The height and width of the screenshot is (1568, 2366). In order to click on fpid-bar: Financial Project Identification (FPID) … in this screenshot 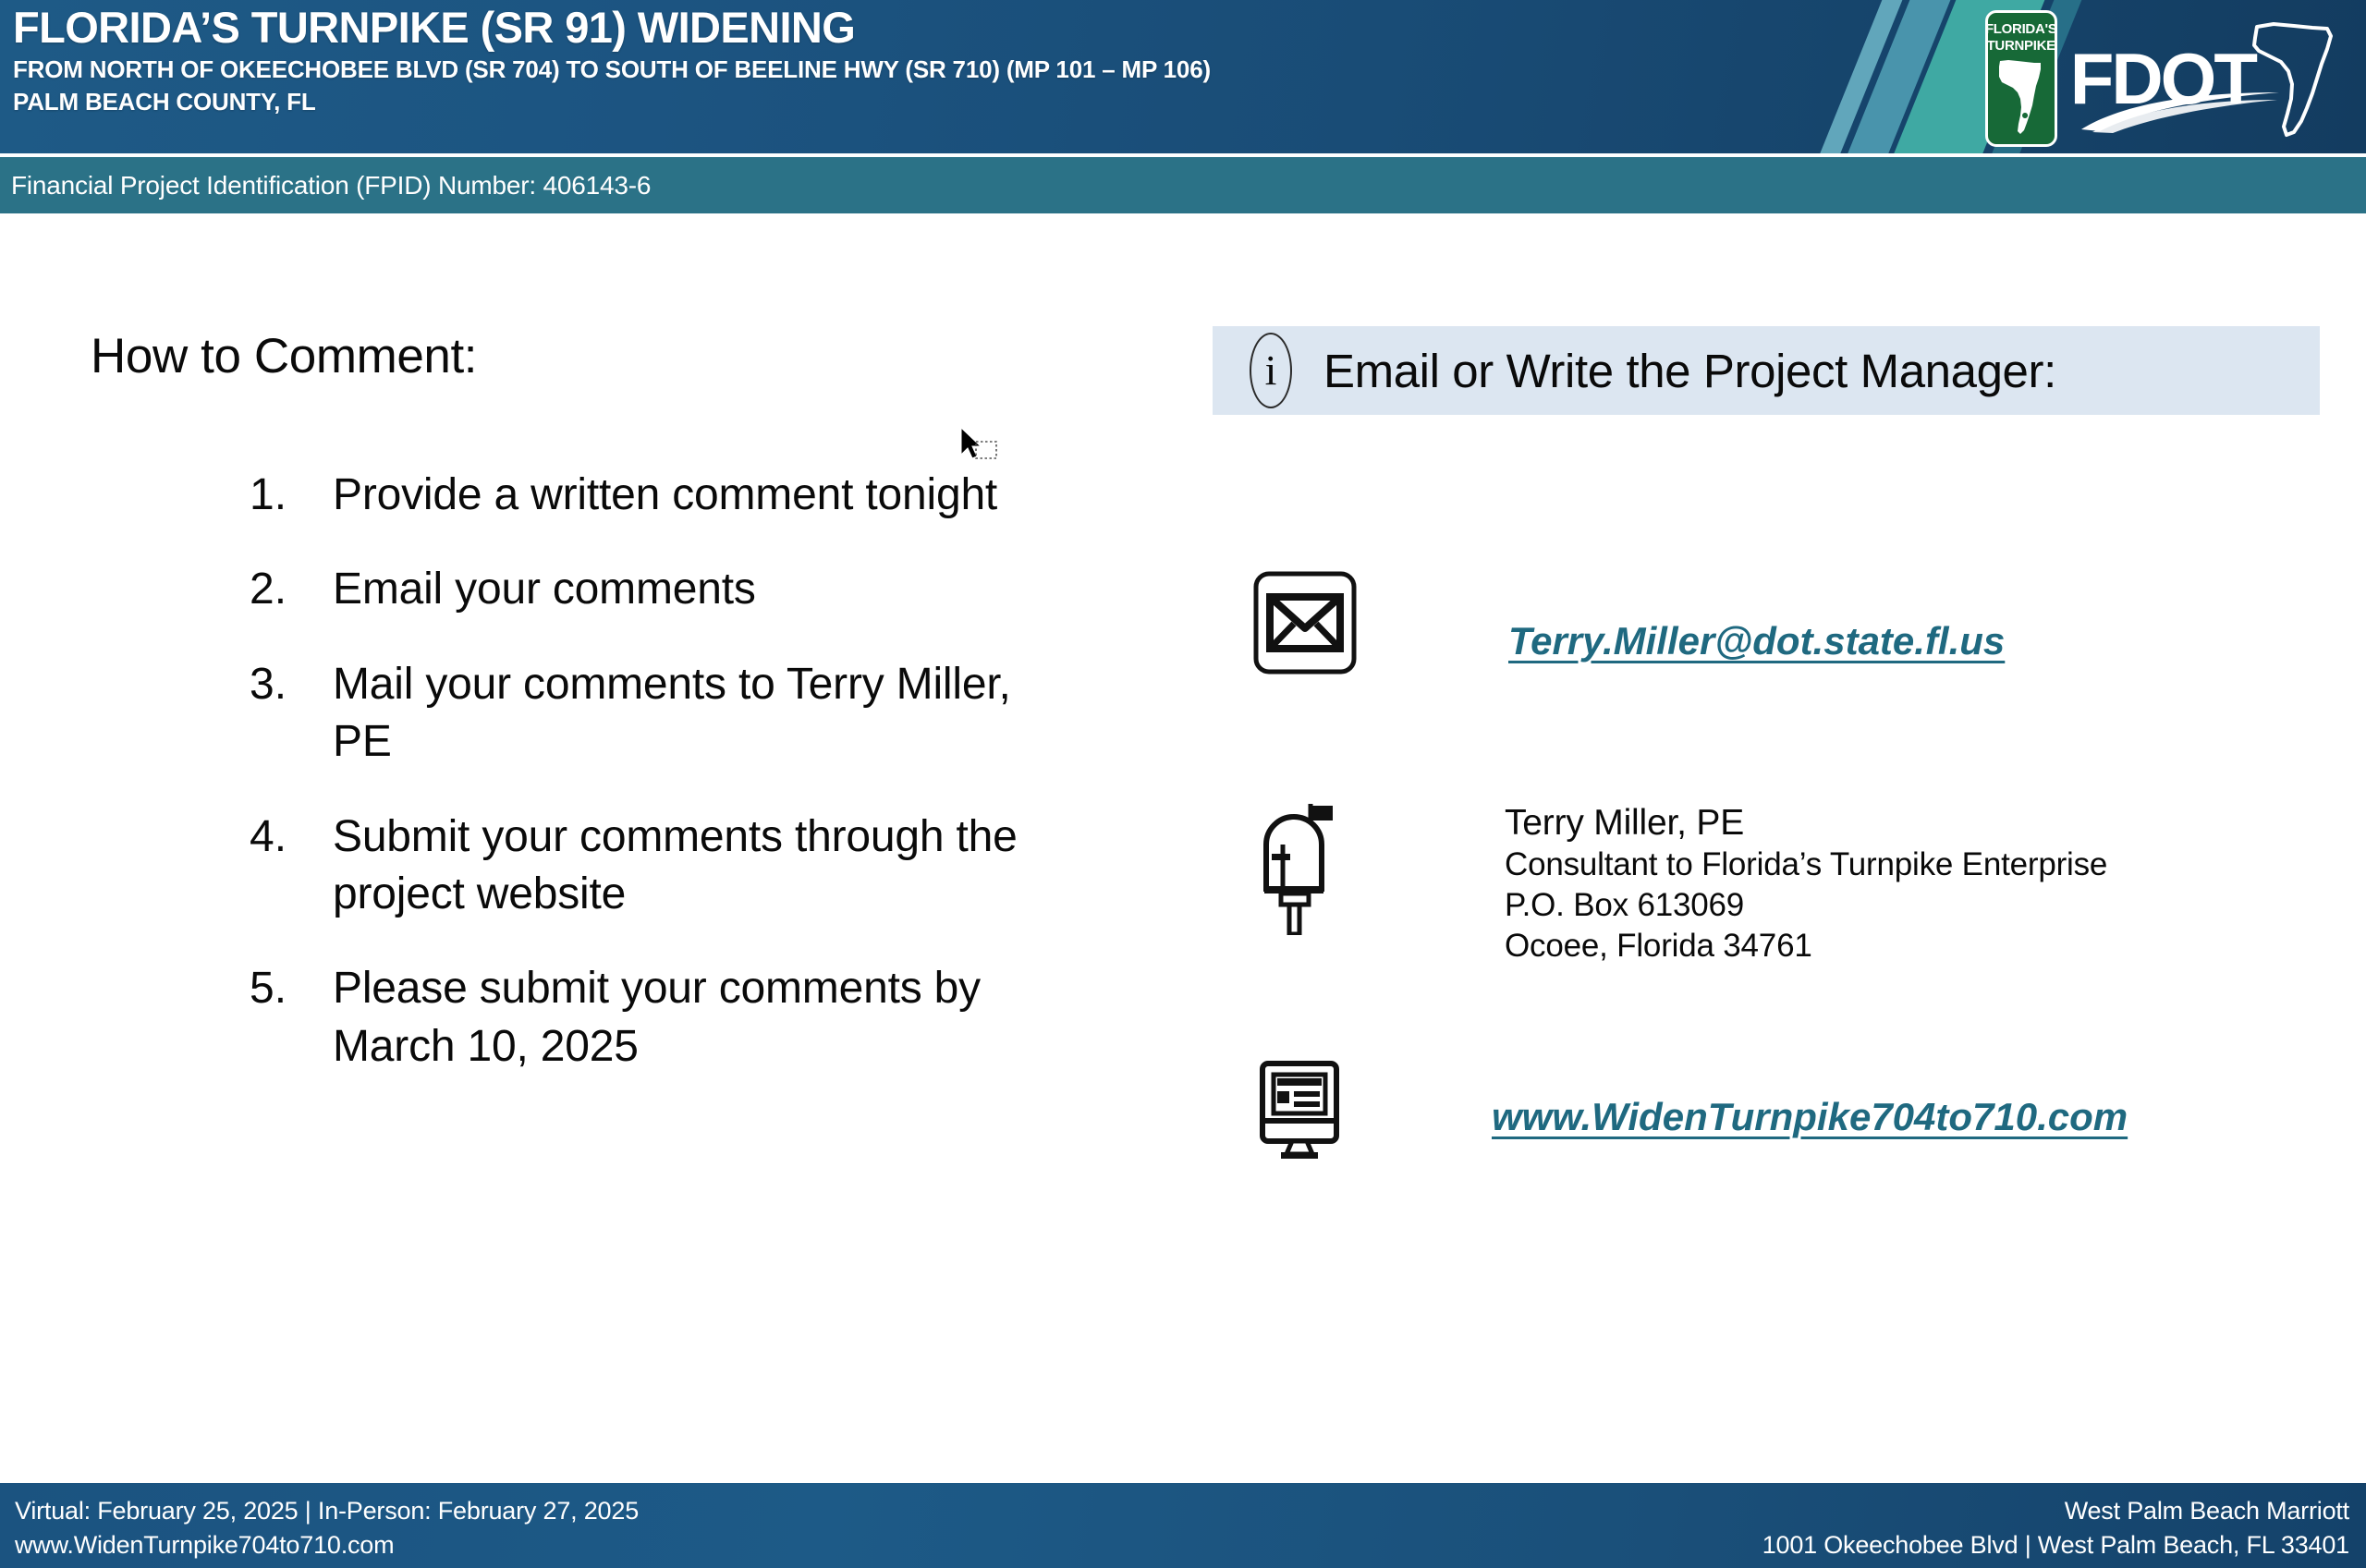, I will do `click(1183, 183)`.